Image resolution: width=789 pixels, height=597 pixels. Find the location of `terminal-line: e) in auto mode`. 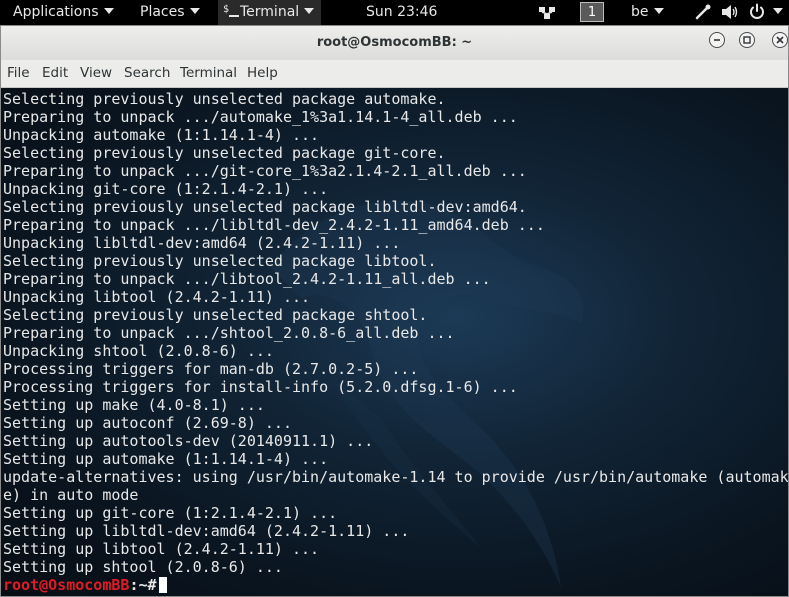

terminal-line: e) in auto mode is located at coordinates (71, 495).